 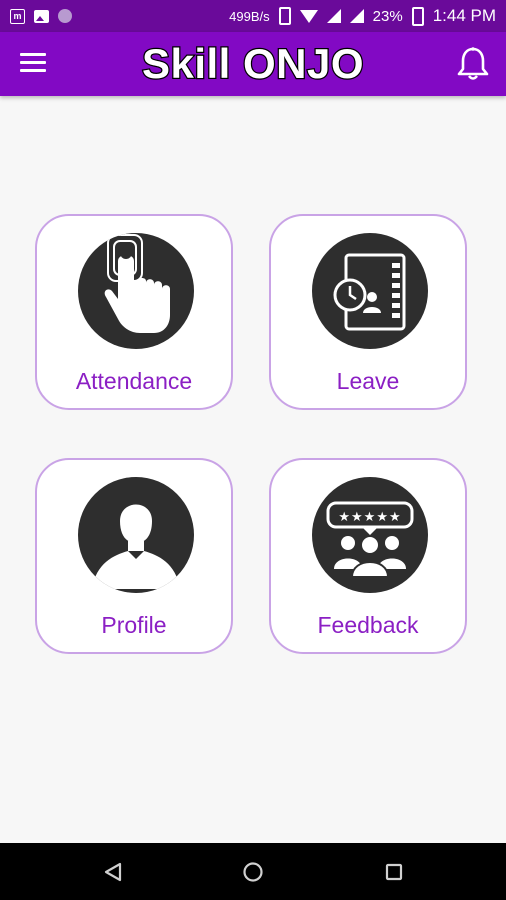 What do you see at coordinates (370, 291) in the screenshot?
I see `leave-calendar-icon` at bounding box center [370, 291].